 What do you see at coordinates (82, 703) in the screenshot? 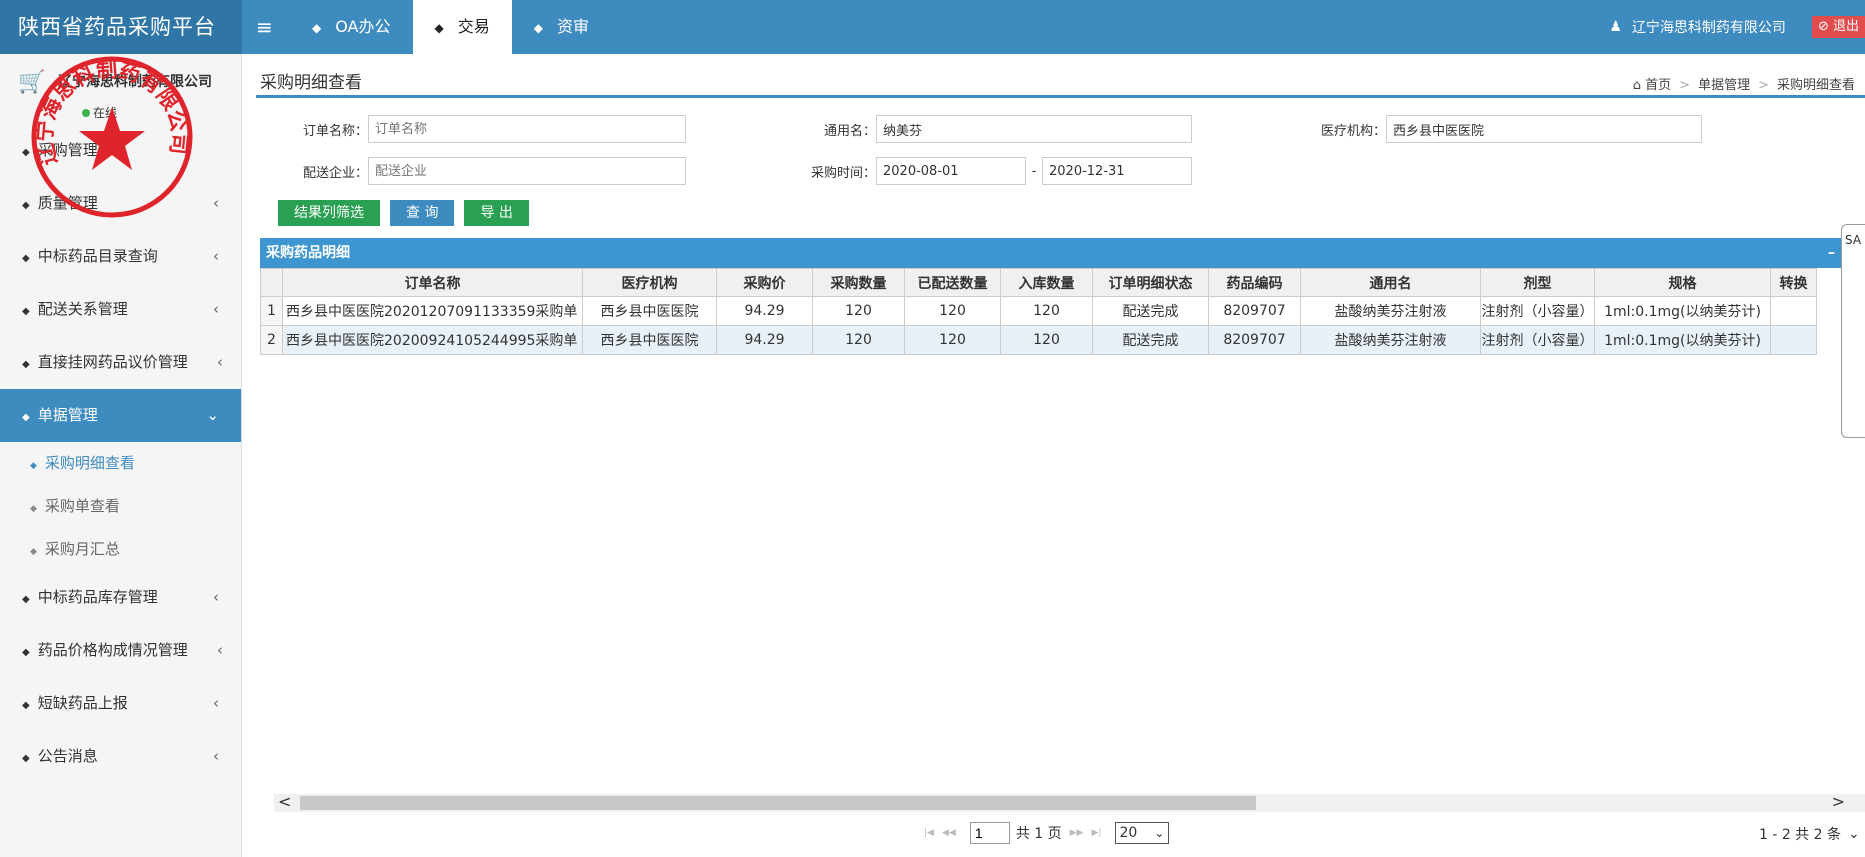
I see `sidebar-item-label: 短缺药品上报` at bounding box center [82, 703].